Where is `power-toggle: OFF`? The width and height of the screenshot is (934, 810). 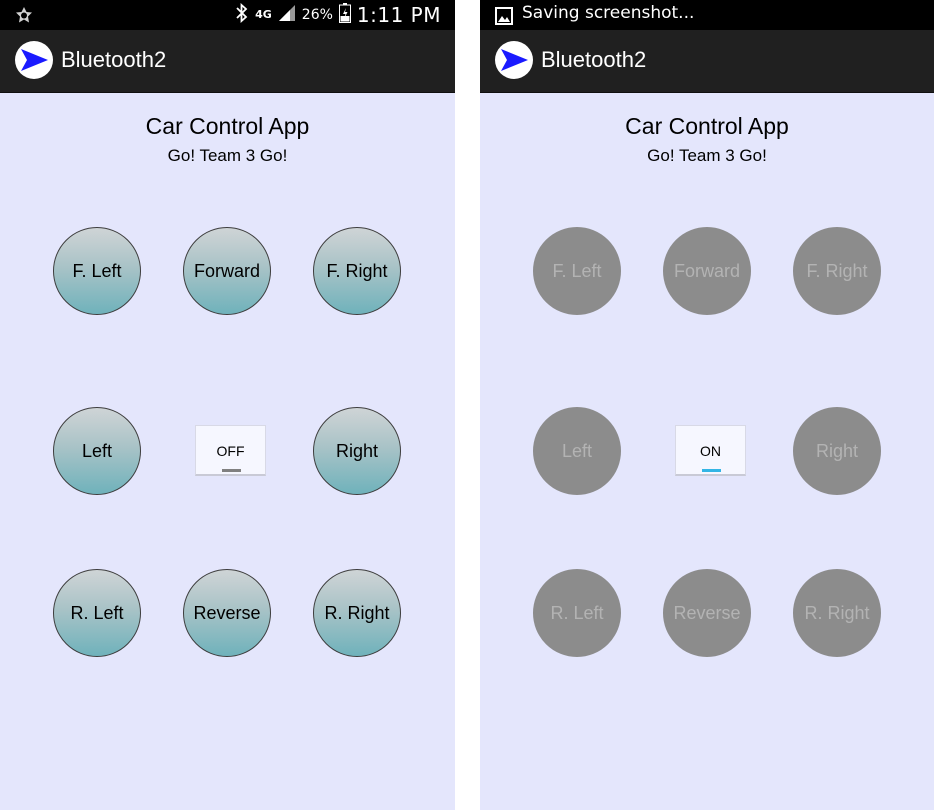
power-toggle: OFF is located at coordinates (230, 450).